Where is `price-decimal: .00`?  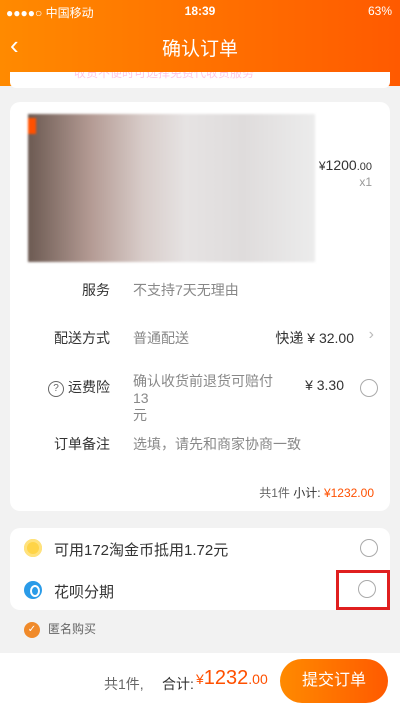
price-decimal: .00 is located at coordinates (364, 167).